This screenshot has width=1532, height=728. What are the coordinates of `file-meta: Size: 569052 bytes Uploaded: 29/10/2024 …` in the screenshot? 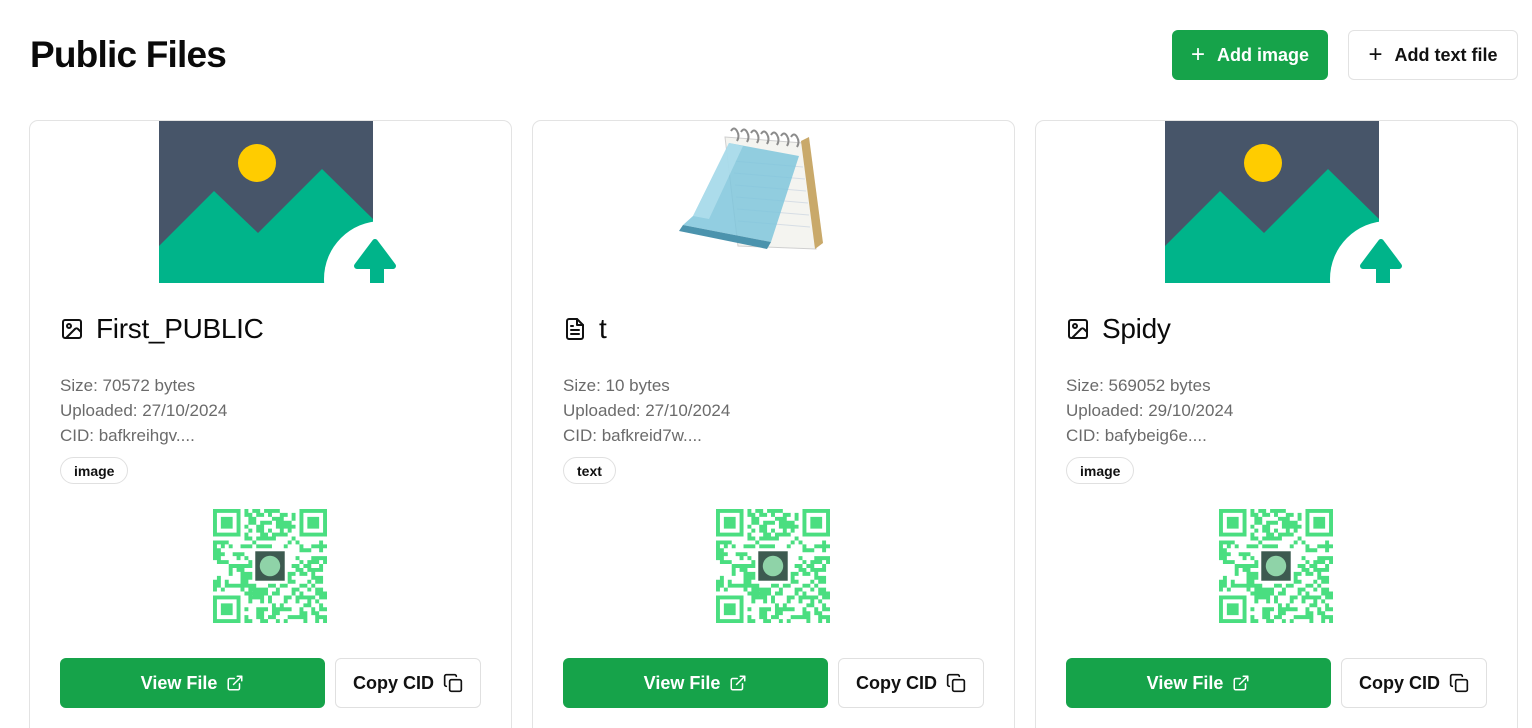 It's located at (1149, 410).